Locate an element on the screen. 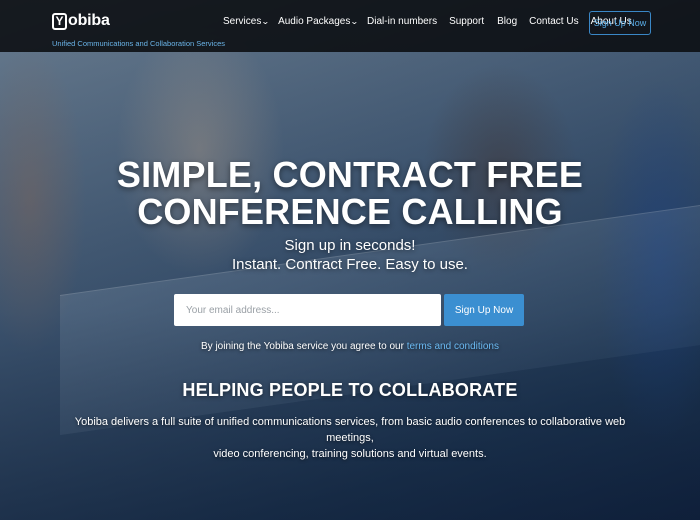 This screenshot has width=700, height=520. nav-audio-packages-label: Audio Packages is located at coordinates (314, 21).